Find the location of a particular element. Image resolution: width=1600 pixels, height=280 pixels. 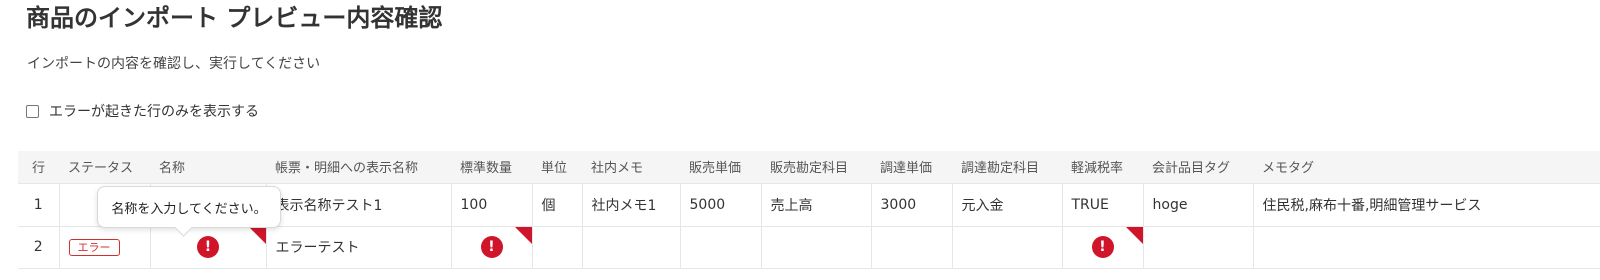

sale-price-cell is located at coordinates (720, 247).